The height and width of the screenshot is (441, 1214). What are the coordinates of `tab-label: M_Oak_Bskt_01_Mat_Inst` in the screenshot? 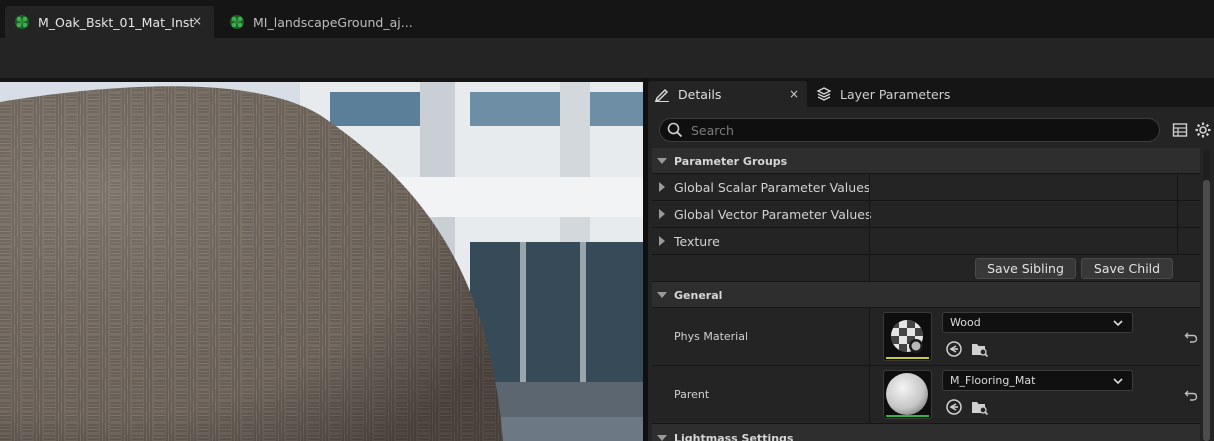 It's located at (116, 22).